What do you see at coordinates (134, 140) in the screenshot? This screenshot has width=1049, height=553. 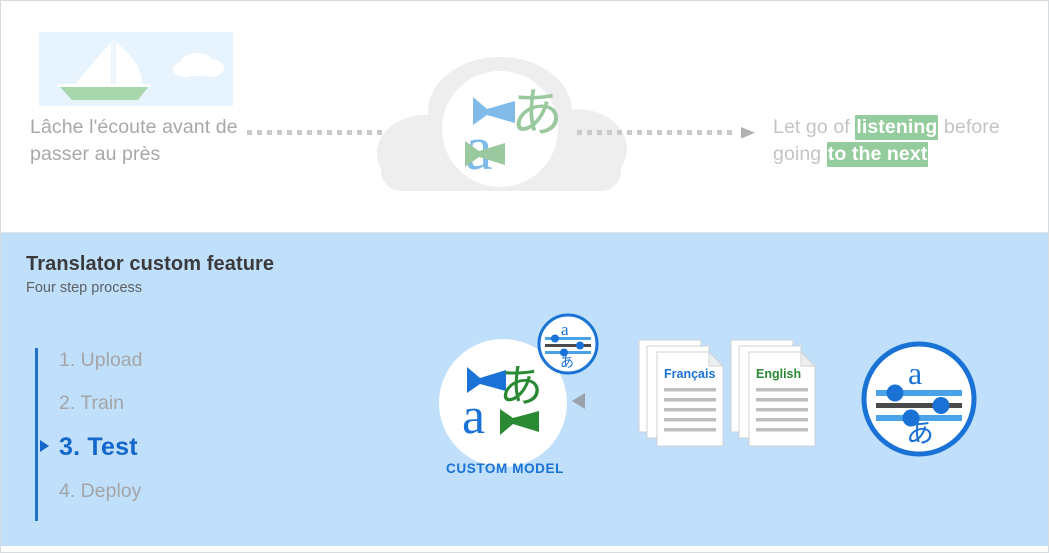 I see `source-text-value: Lâche l'écoute avant de passer au près` at bounding box center [134, 140].